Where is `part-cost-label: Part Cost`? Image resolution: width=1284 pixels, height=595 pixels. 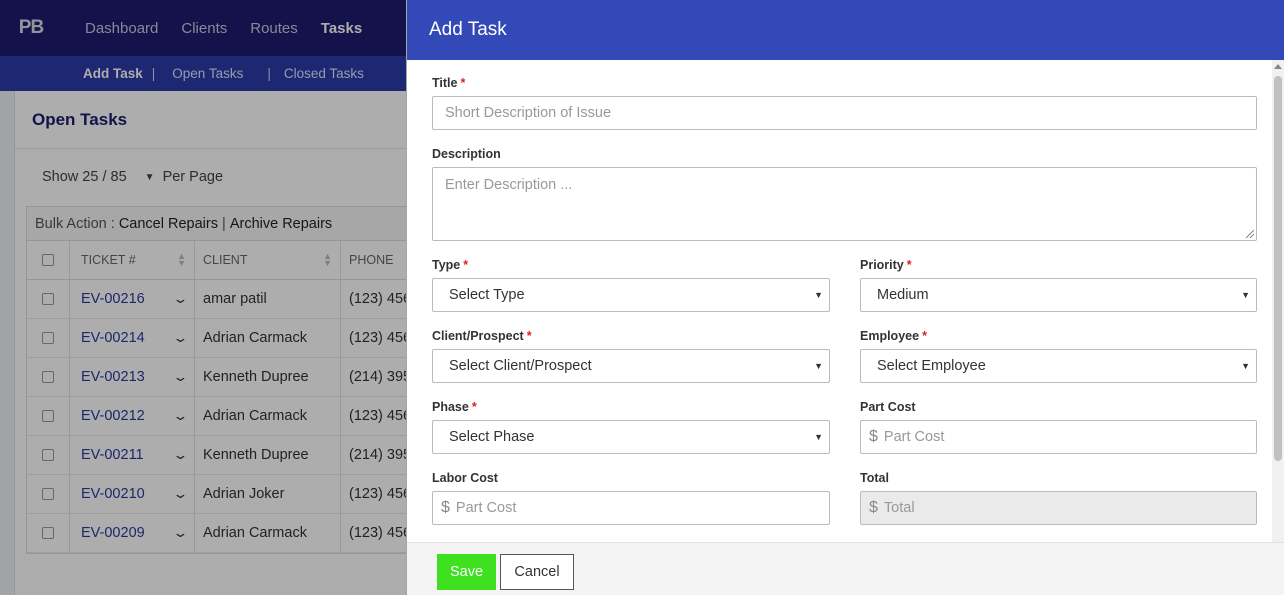
part-cost-label: Part Cost is located at coordinates (888, 407).